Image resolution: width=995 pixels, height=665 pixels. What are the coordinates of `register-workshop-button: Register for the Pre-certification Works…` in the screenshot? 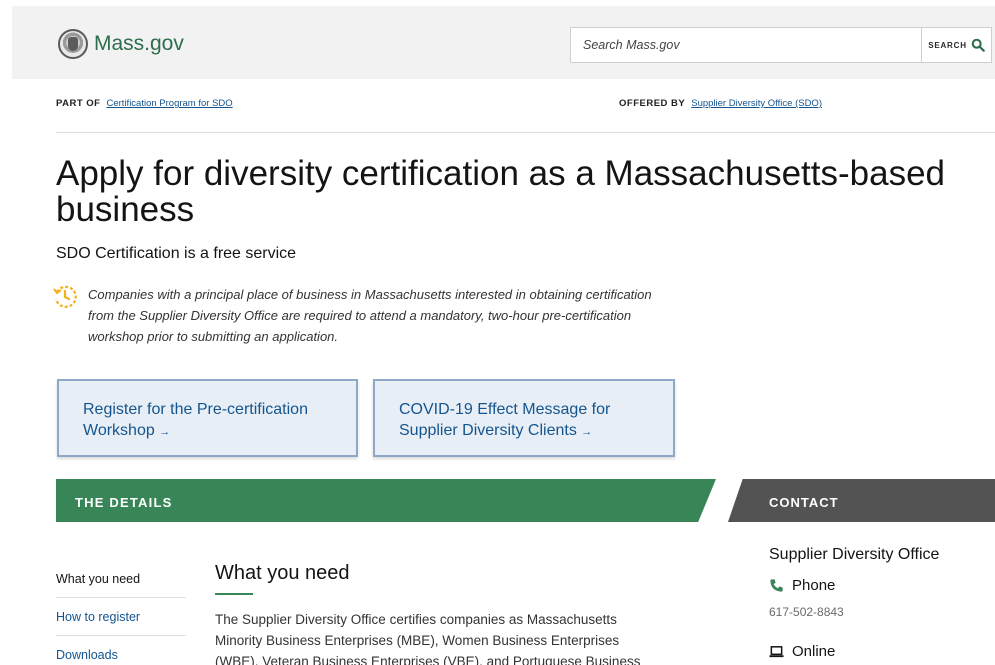 It's located at (207, 418).